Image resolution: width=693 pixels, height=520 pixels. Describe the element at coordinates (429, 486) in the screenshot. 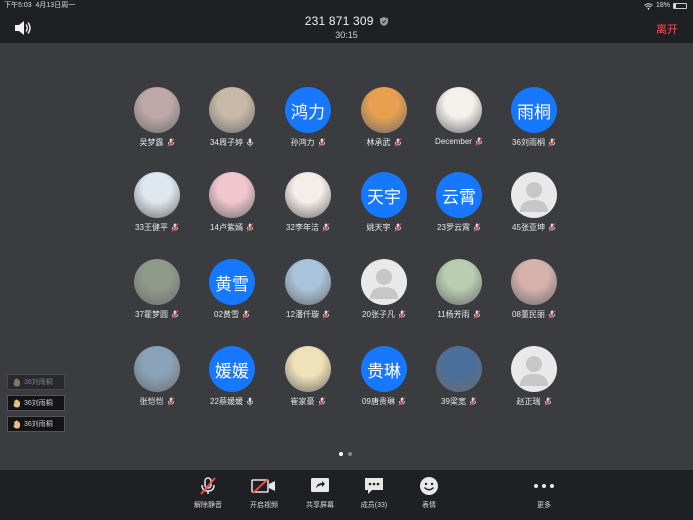

I see `smiley-icon` at that location.